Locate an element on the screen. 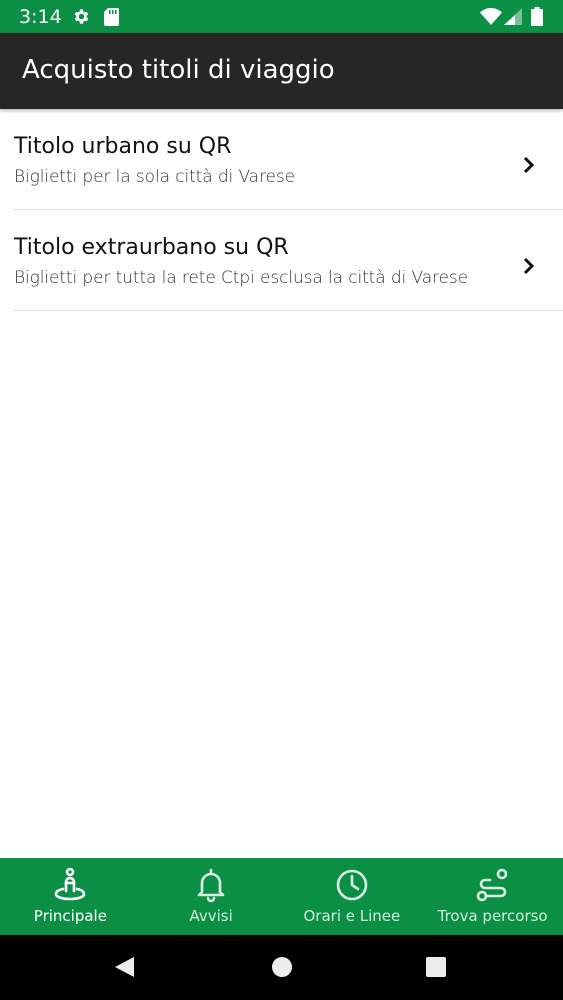  nav-item-trova-percorso: Trova percorso is located at coordinates (492, 896).